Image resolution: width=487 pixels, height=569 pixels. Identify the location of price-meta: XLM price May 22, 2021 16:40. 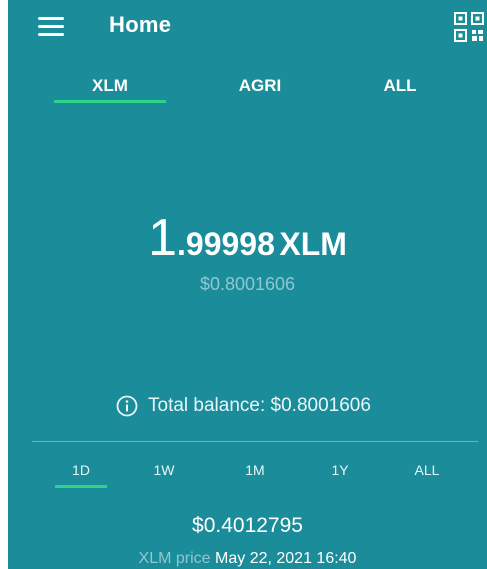
(247, 559).